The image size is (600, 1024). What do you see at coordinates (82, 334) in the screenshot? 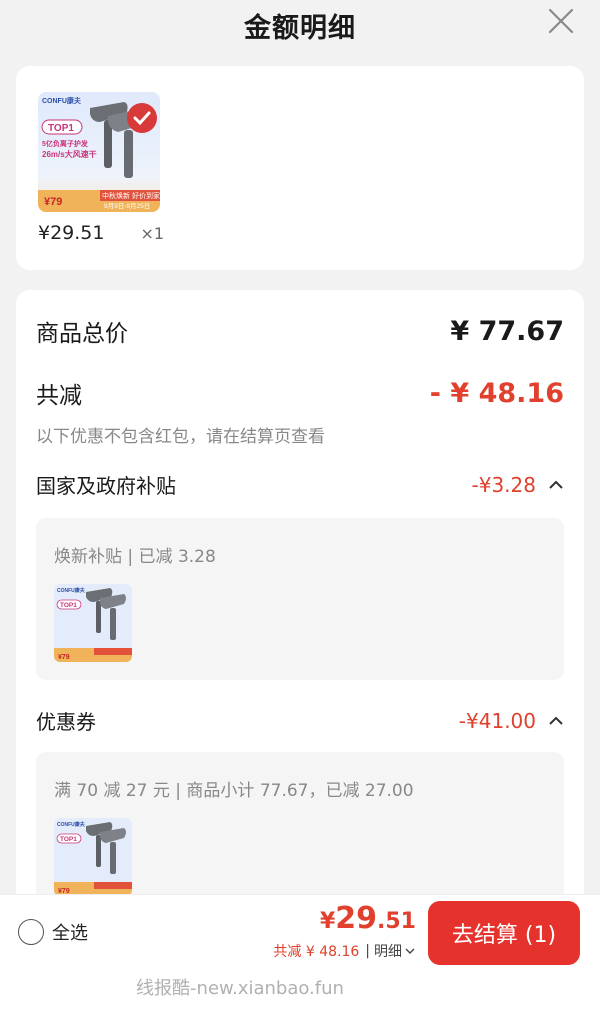
I see `total-label: 商品总价` at bounding box center [82, 334].